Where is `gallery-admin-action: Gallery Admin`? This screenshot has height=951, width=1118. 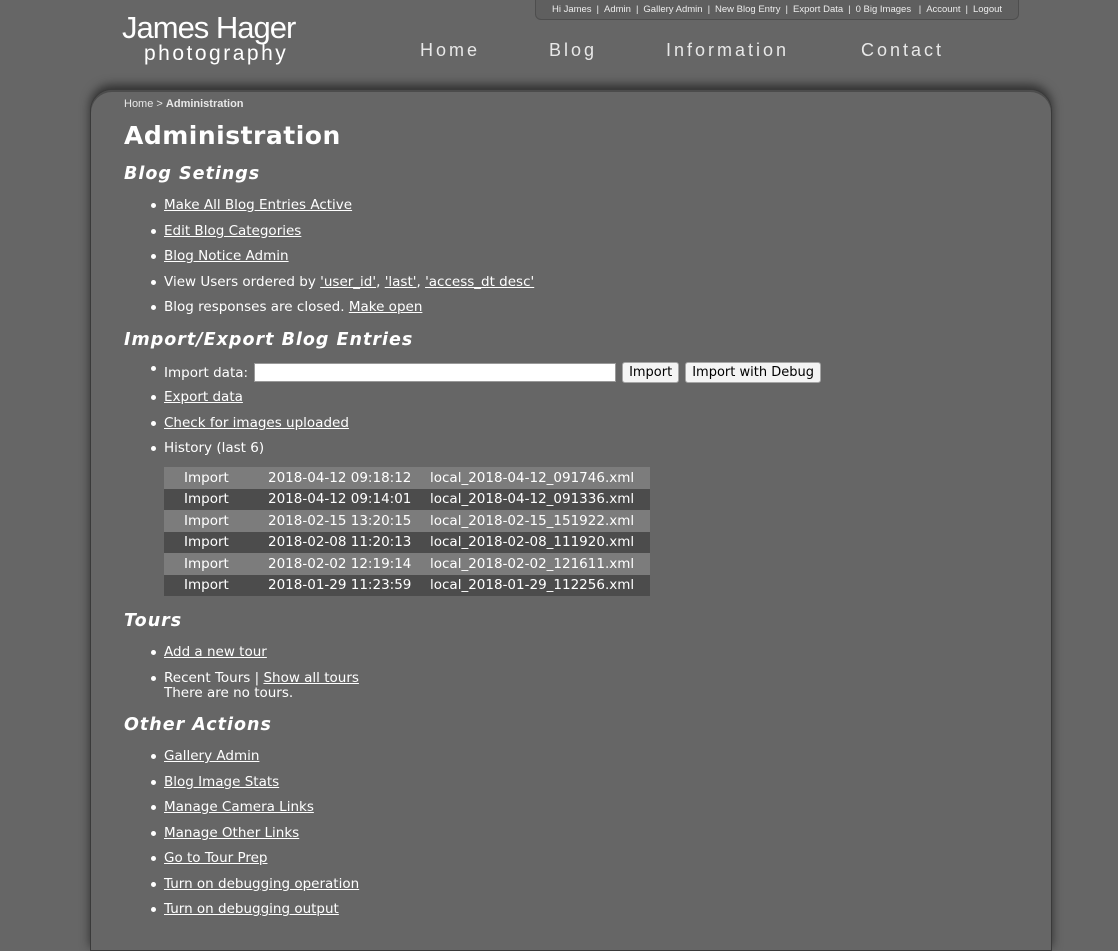
gallery-admin-action: Gallery Admin is located at coordinates (211, 756).